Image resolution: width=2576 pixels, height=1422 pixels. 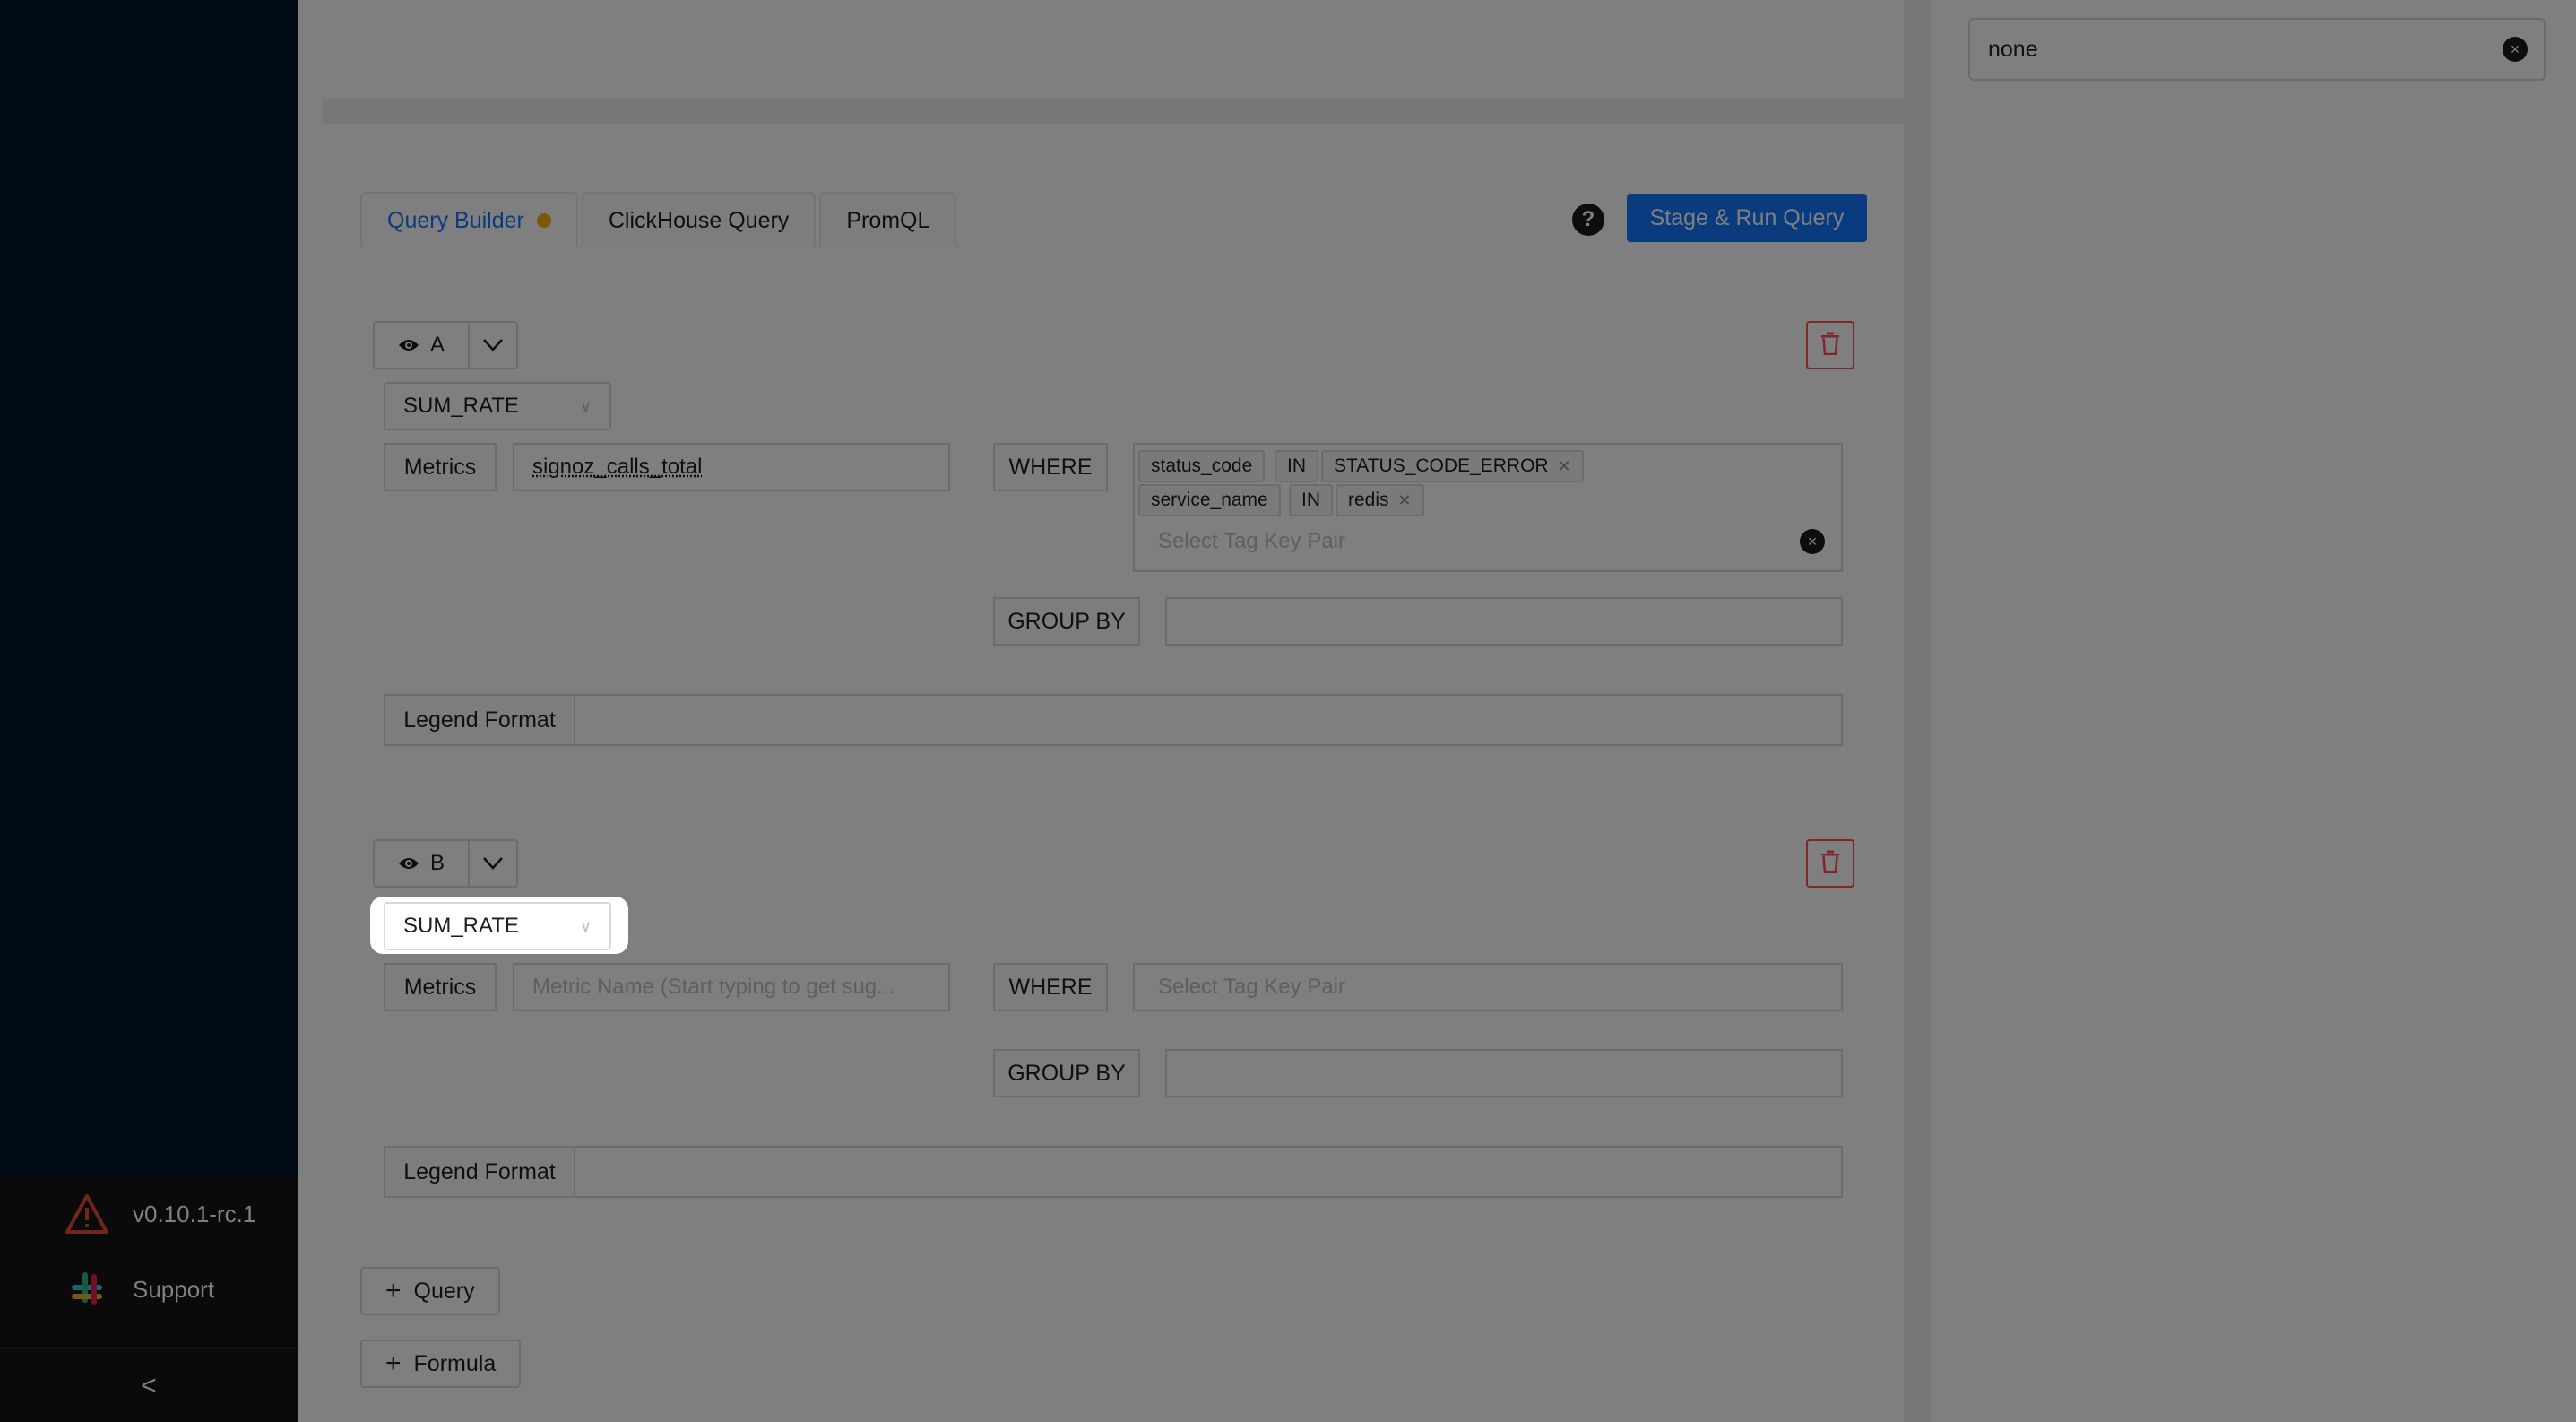 I want to click on sidebar-item-support: Support, so click(x=149, y=1289).